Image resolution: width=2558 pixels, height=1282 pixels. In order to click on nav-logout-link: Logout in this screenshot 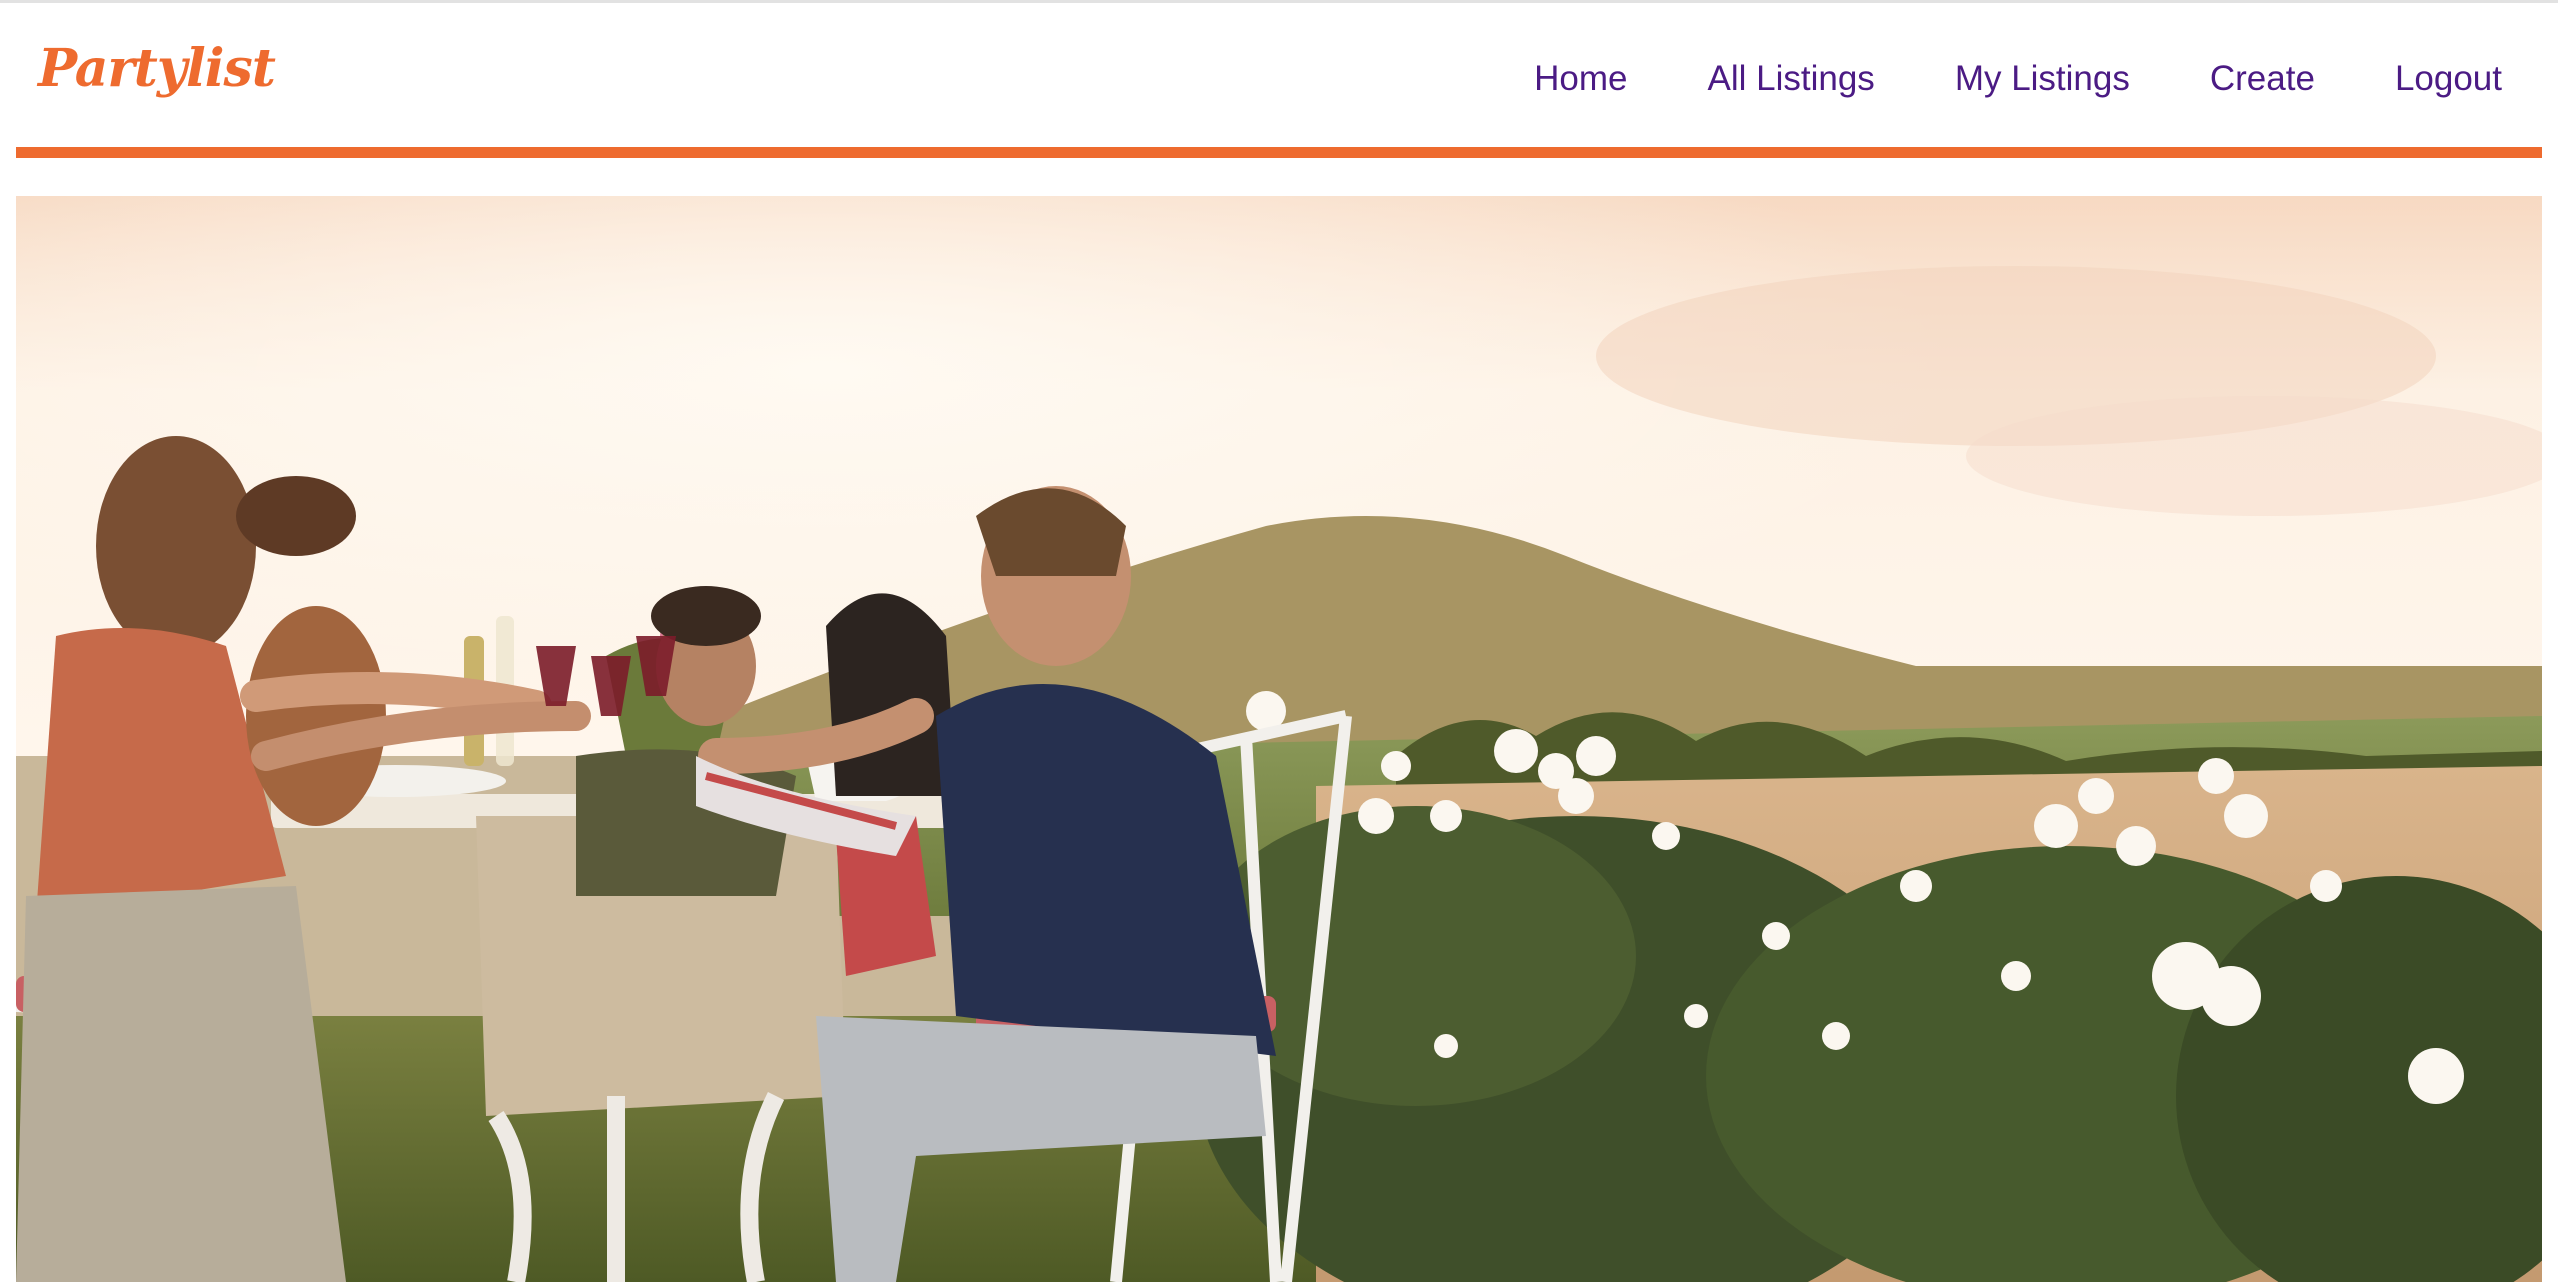, I will do `click(2448, 78)`.